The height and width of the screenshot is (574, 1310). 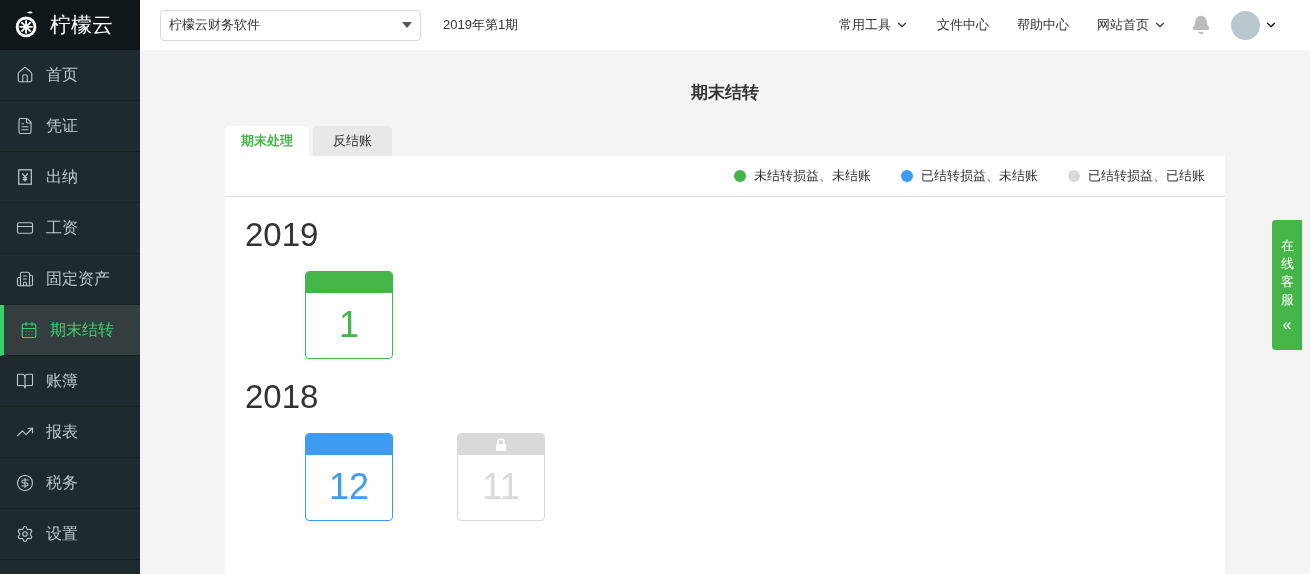 I want to click on nav-link: 常用工具, so click(x=874, y=25).